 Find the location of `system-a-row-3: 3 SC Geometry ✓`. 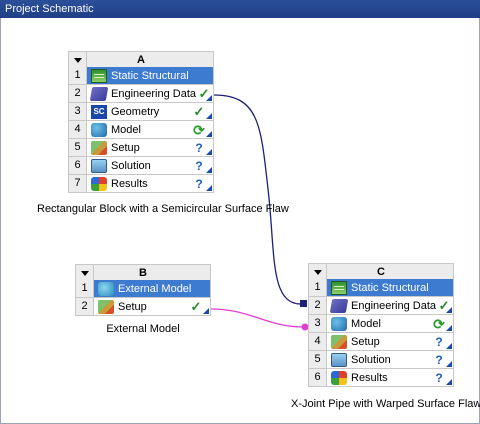

system-a-row-3: 3 SC Geometry ✓ is located at coordinates (141, 112).